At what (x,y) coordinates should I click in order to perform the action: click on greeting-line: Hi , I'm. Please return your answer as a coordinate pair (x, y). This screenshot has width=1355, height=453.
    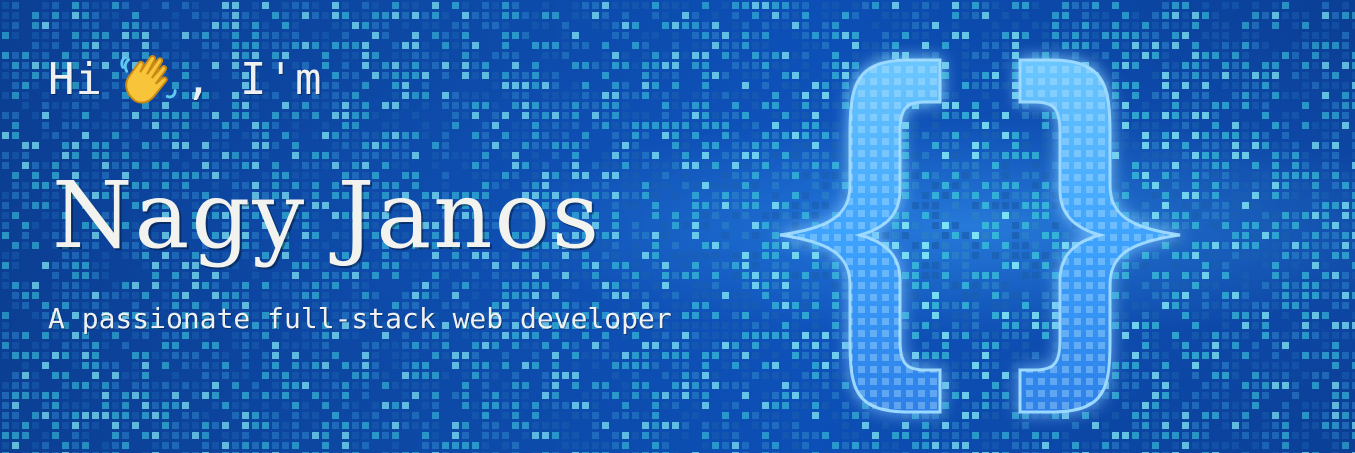
    Looking at the image, I should click on (185, 79).